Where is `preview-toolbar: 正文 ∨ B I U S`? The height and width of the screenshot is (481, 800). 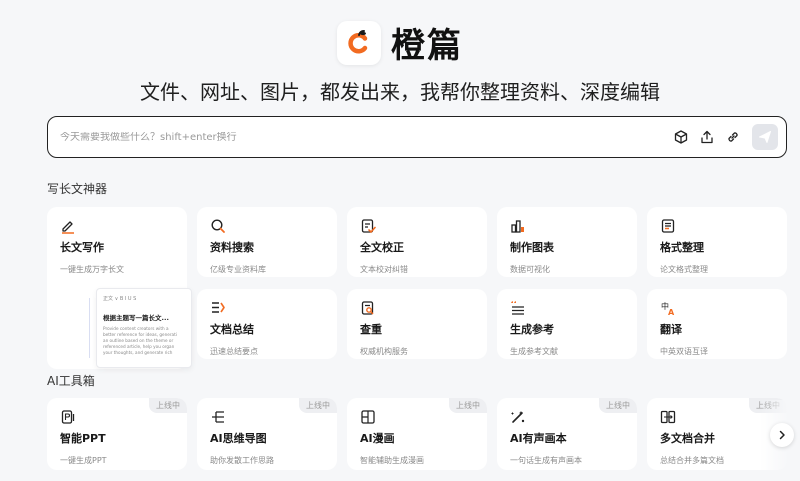 preview-toolbar: 正文 ∨ B I U S is located at coordinates (120, 299).